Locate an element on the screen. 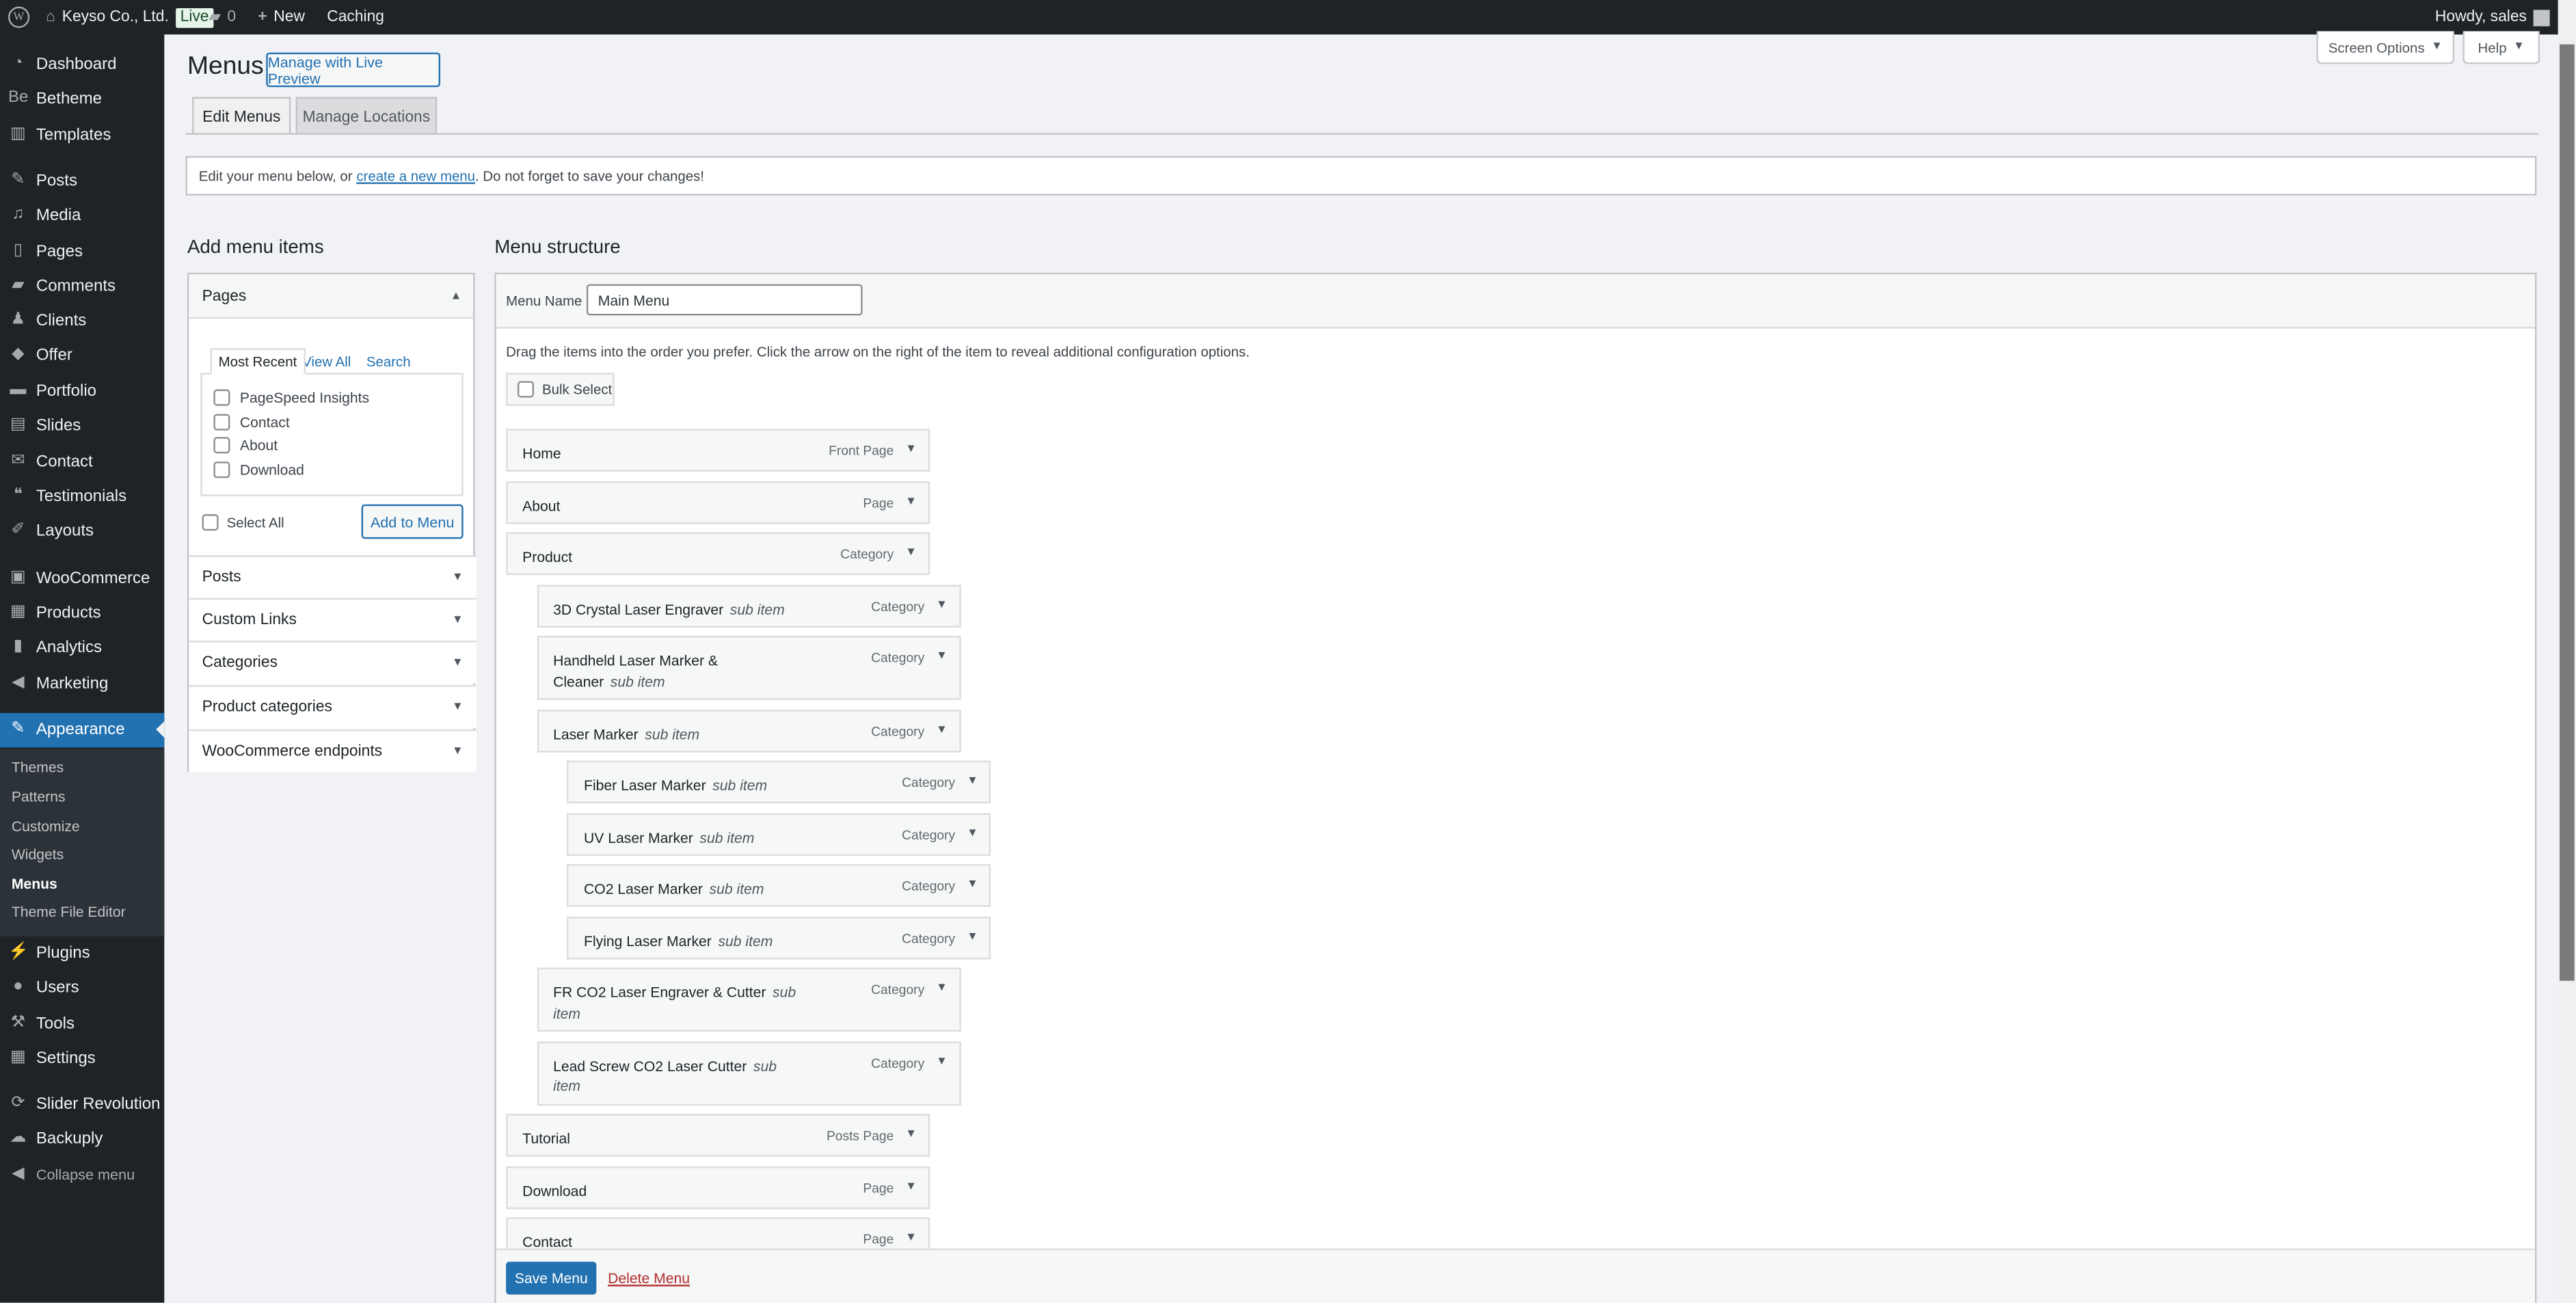 The image size is (2576, 1303). submenu-item-customize: Customize is located at coordinates (46, 826).